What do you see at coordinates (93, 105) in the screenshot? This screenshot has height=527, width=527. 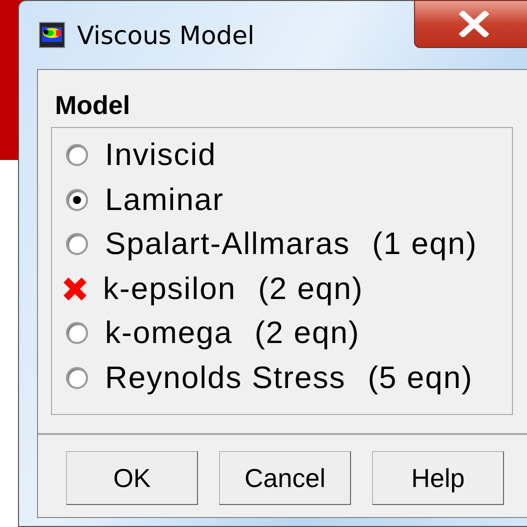 I see `group-label: Model` at bounding box center [93, 105].